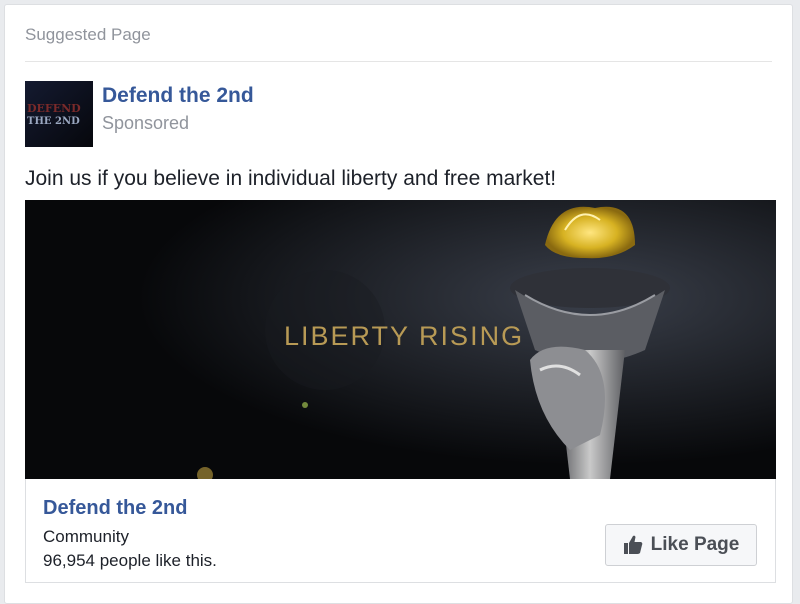  I want to click on page-name-link: Defend the 2nd, so click(178, 96).